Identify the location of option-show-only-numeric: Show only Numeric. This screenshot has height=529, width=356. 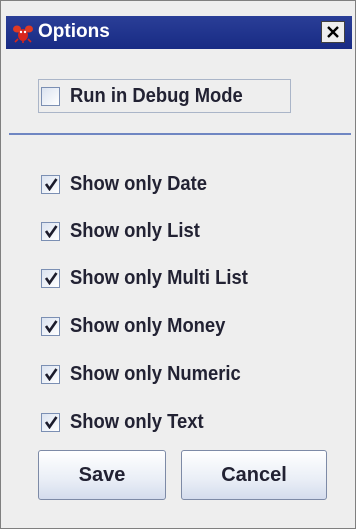
(148, 374).